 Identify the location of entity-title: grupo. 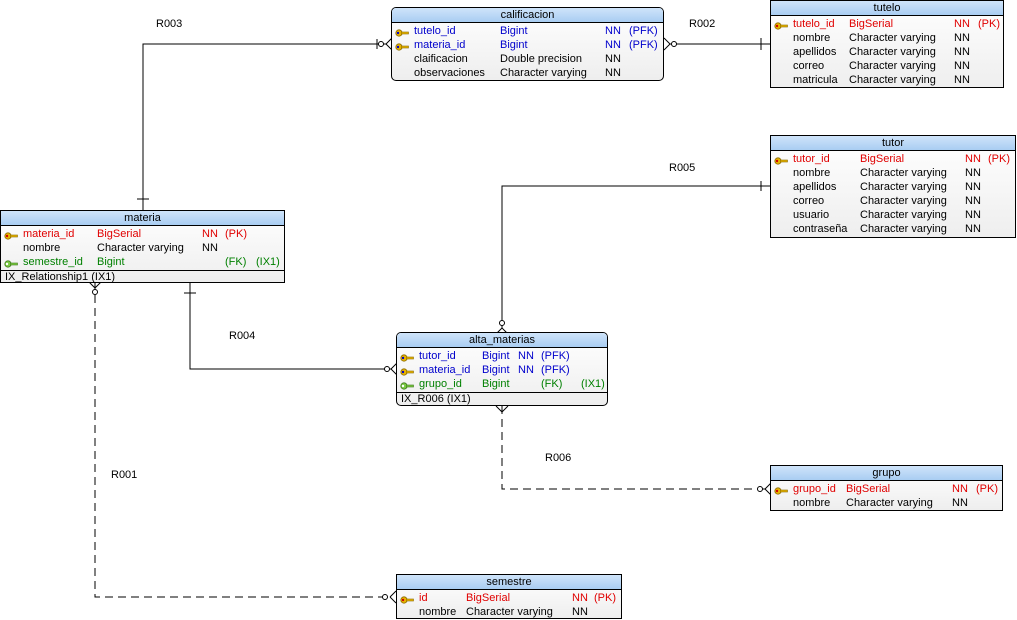
(886, 473).